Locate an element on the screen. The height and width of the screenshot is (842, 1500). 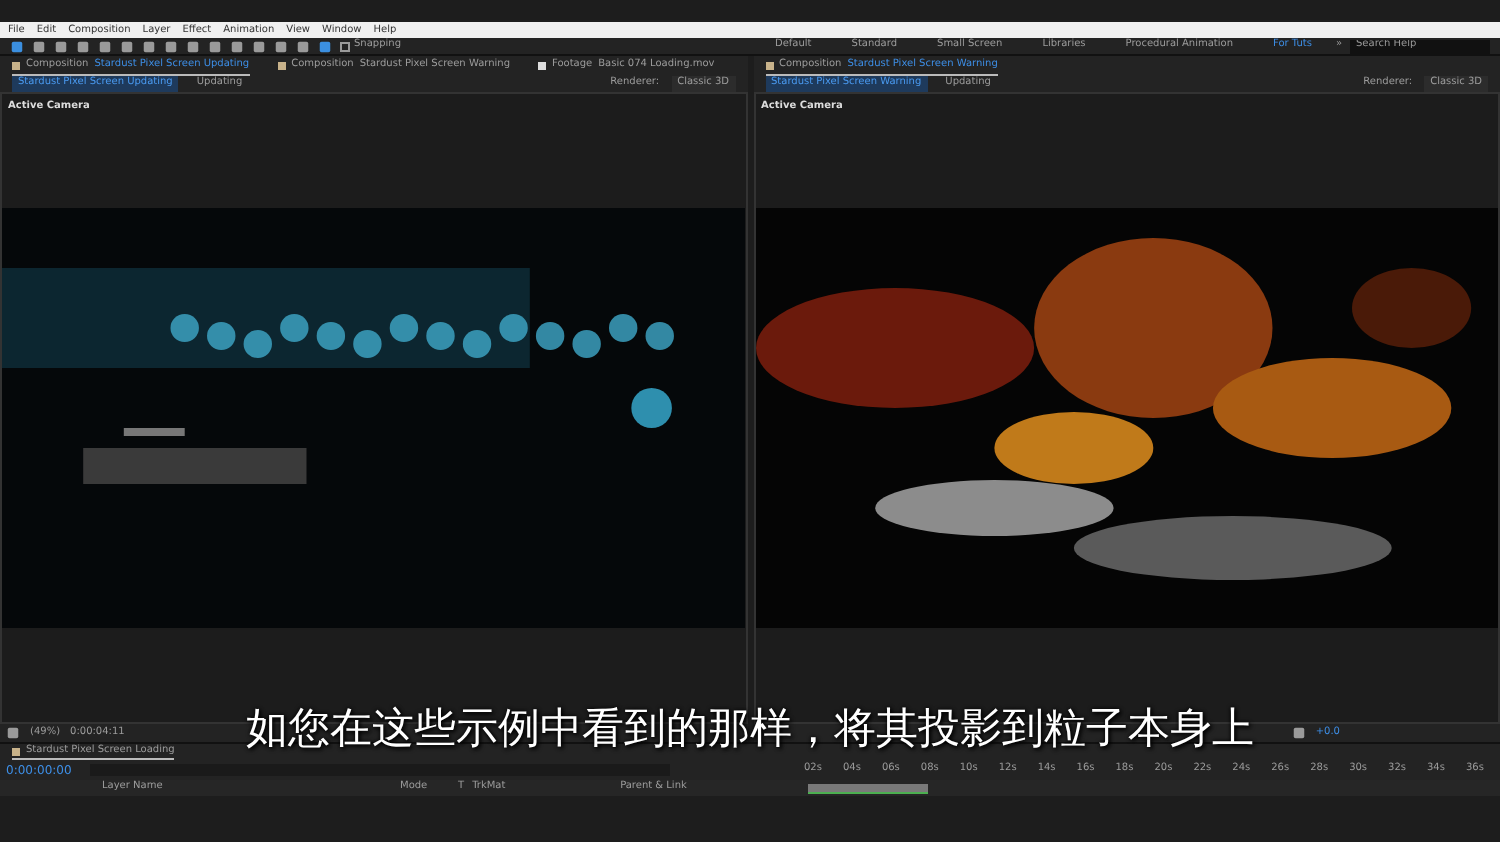
snapping-checkbox is located at coordinates (345, 46).